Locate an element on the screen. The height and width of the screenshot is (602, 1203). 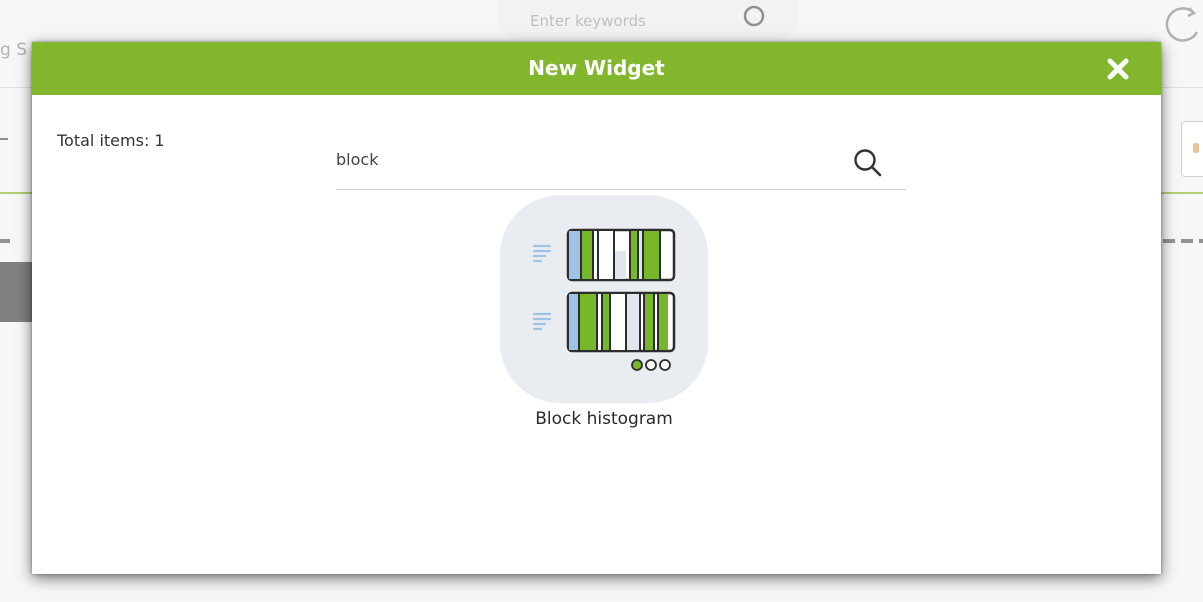
search-icon is located at coordinates (868, 163).